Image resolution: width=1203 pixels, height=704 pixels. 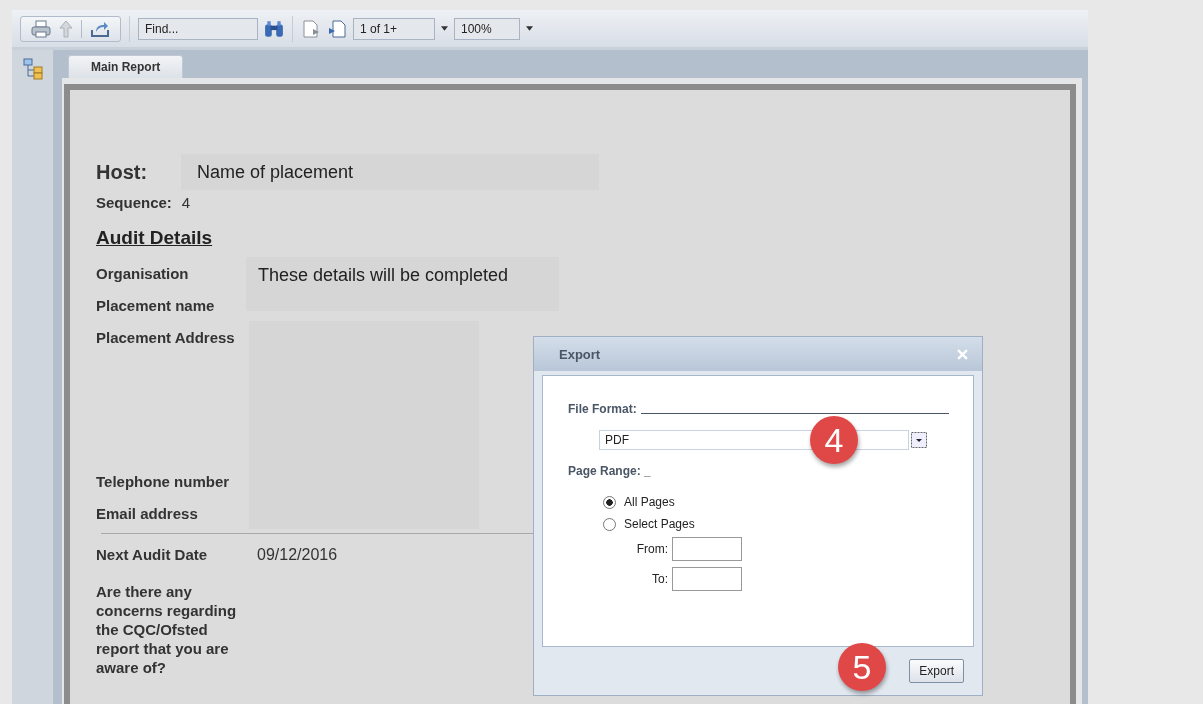 I want to click on question-text: Are there any concerns regarding the CQC/Ofsted report that you are aware of?, so click(x=167, y=629).